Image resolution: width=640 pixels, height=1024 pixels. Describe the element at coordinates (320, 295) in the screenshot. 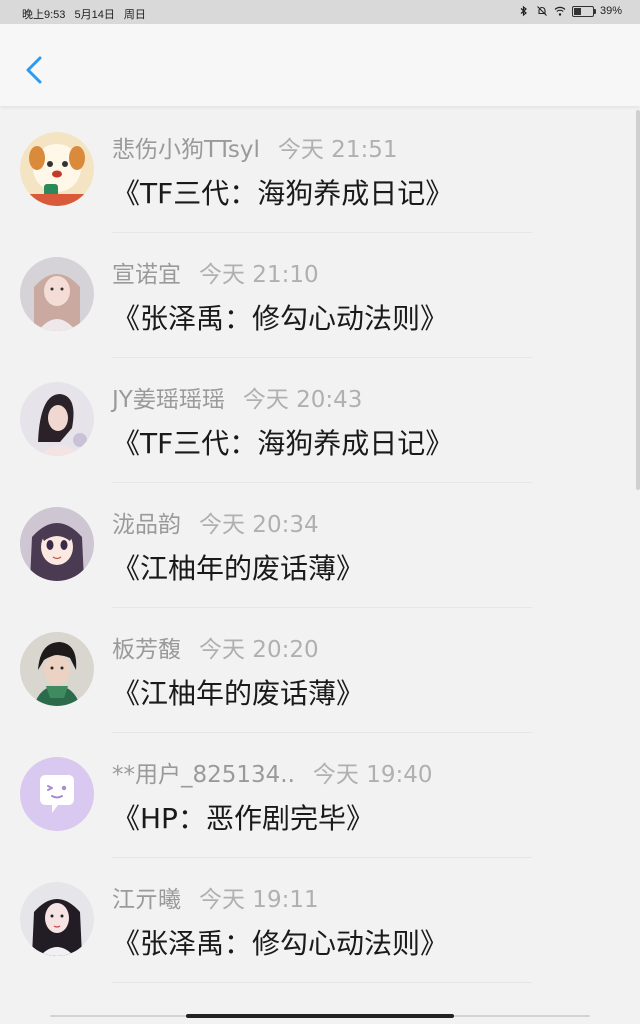

I see `list-item: 宣诺宜 今天 21:10 《张泽禹：修勾心动法则》` at that location.